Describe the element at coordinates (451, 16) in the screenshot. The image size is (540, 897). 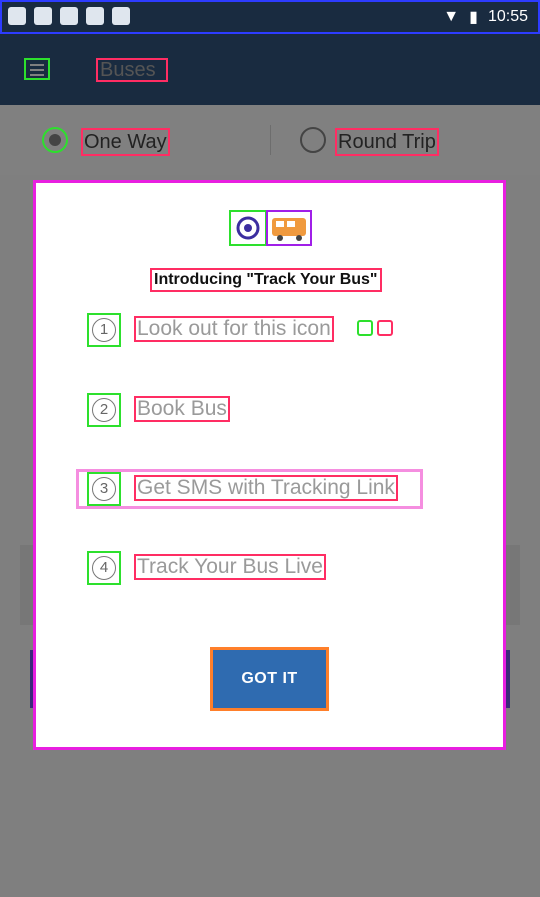
I see `wifi-icon: ▼` at that location.